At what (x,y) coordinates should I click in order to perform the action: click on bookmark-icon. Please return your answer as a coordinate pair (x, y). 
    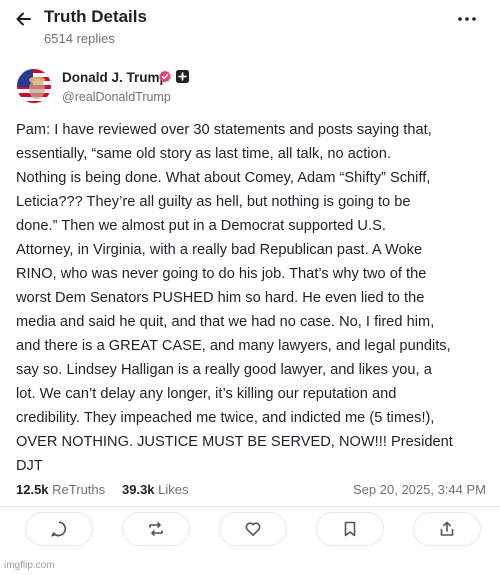
    Looking at the image, I should click on (350, 529).